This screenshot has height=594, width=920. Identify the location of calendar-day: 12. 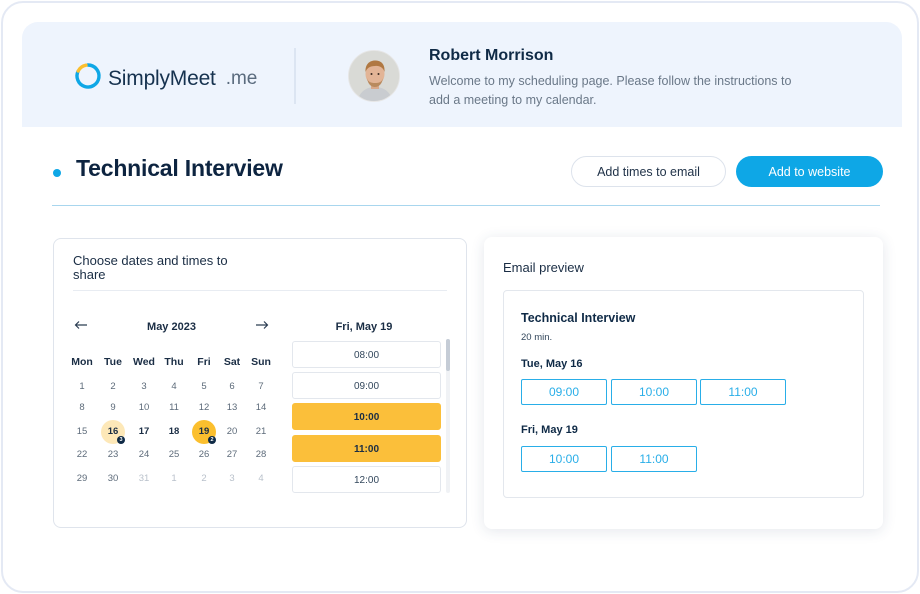
(204, 408).